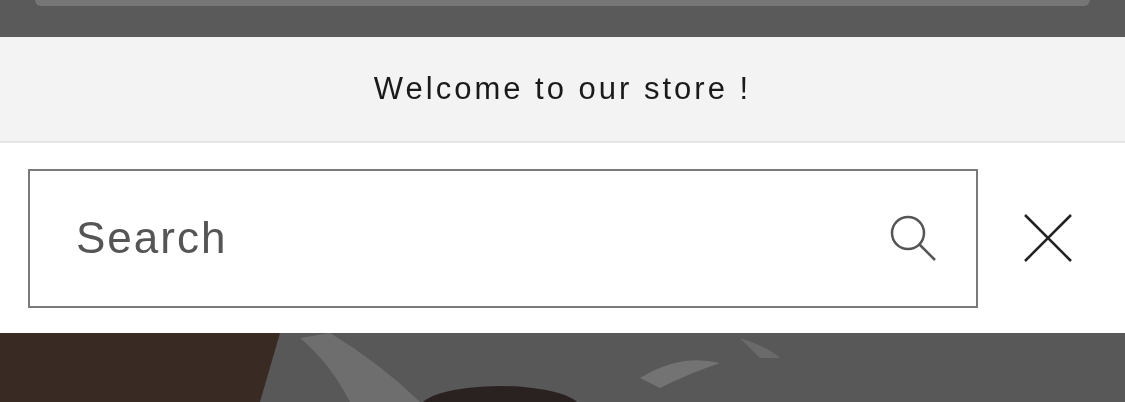  Describe the element at coordinates (562, 89) in the screenshot. I see `announcement-text: Welcome to our store !` at that location.